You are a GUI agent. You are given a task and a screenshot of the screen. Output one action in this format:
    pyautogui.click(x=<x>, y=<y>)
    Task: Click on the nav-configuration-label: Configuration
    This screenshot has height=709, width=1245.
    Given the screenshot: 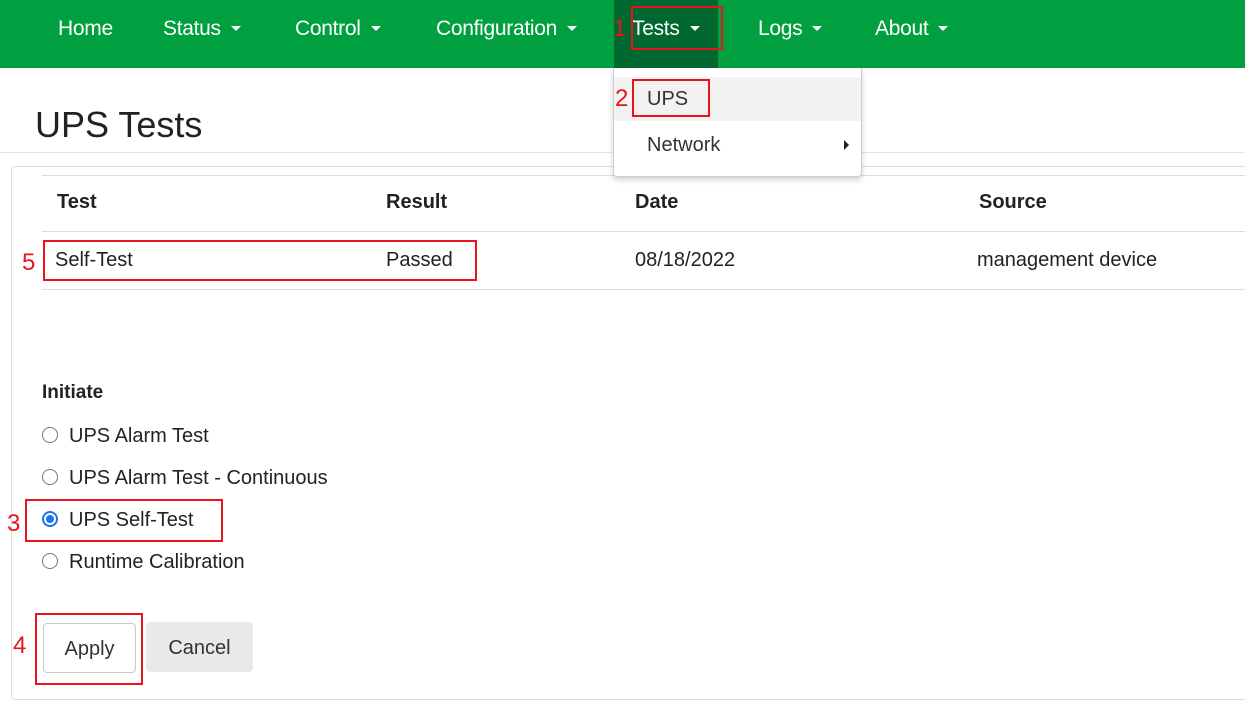 What is the action you would take?
    pyautogui.click(x=497, y=28)
    